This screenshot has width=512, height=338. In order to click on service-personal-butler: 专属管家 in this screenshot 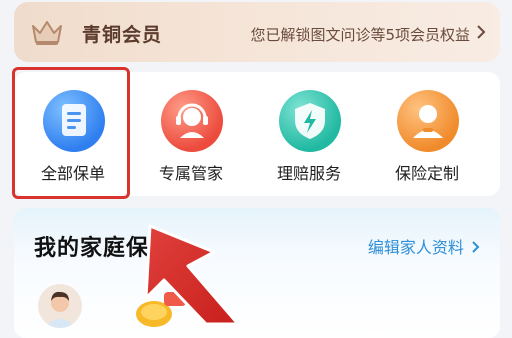, I will do `click(191, 134)`.